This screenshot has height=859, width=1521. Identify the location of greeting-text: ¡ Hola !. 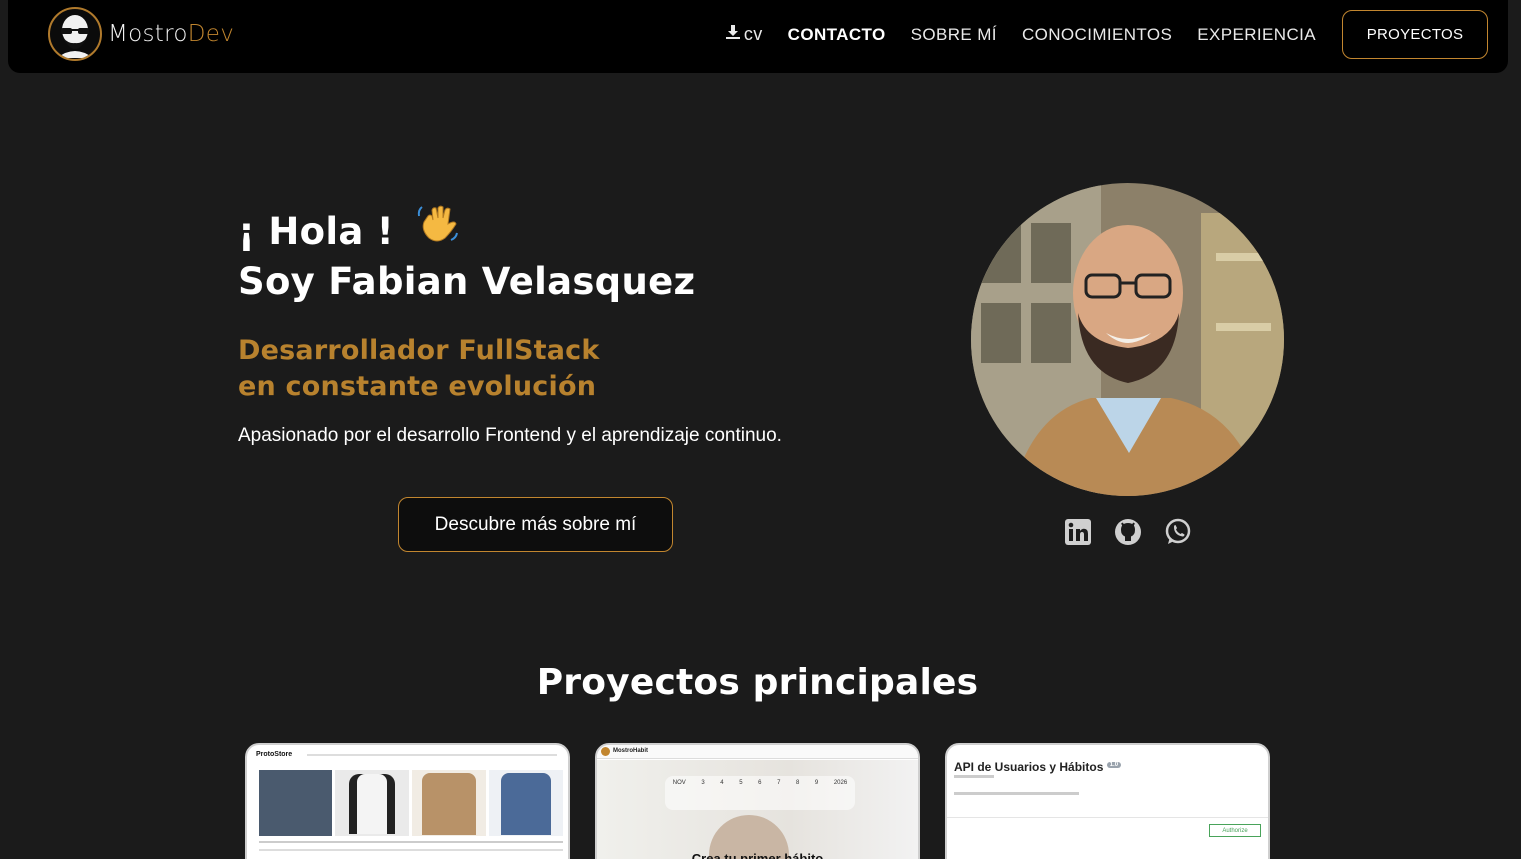
(316, 231).